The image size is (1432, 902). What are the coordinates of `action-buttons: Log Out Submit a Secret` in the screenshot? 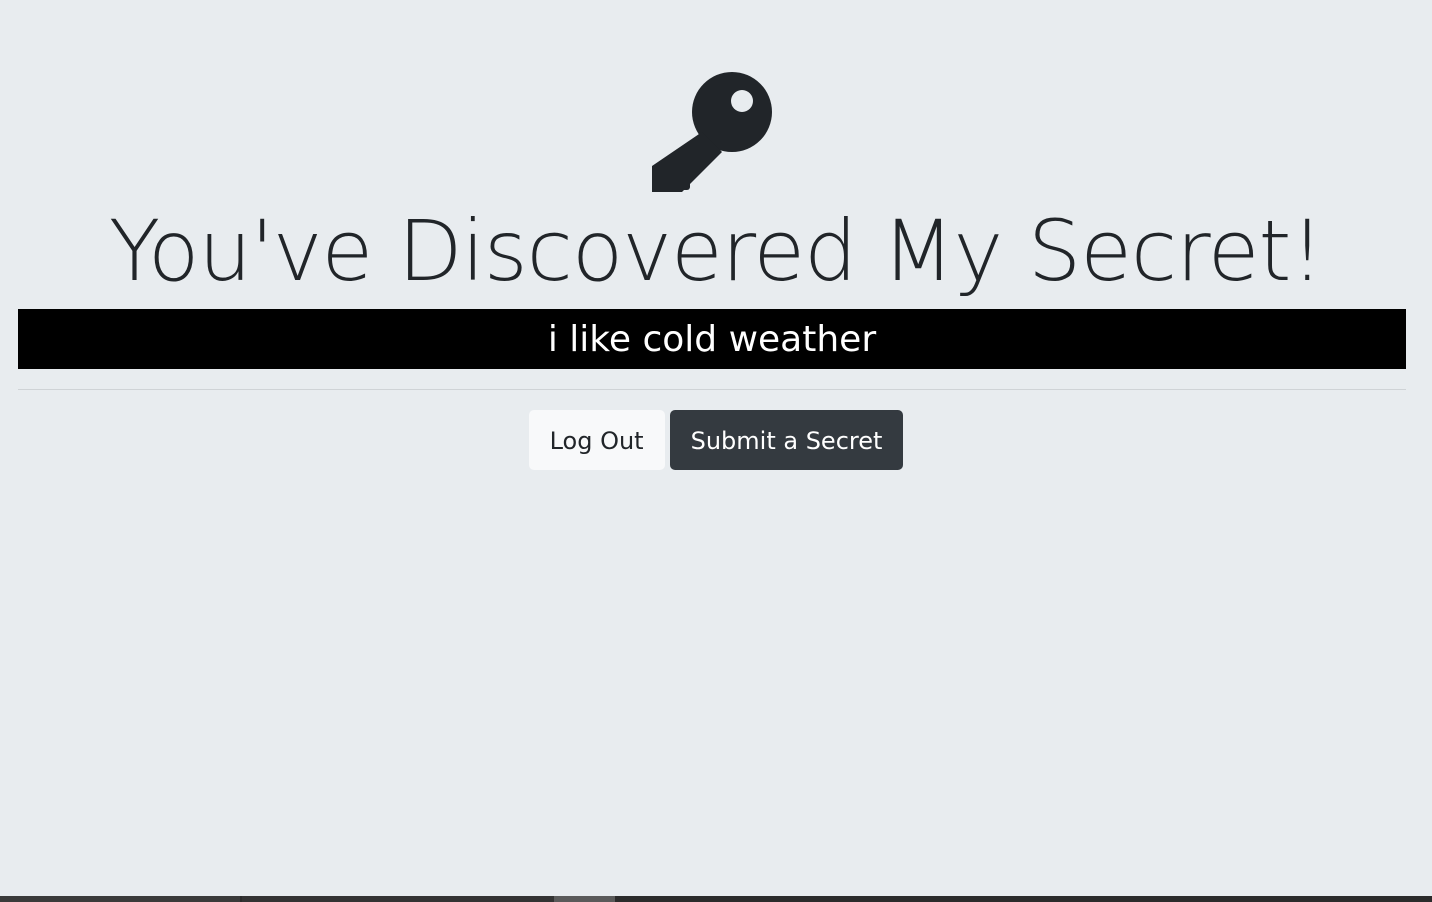 It's located at (716, 440).